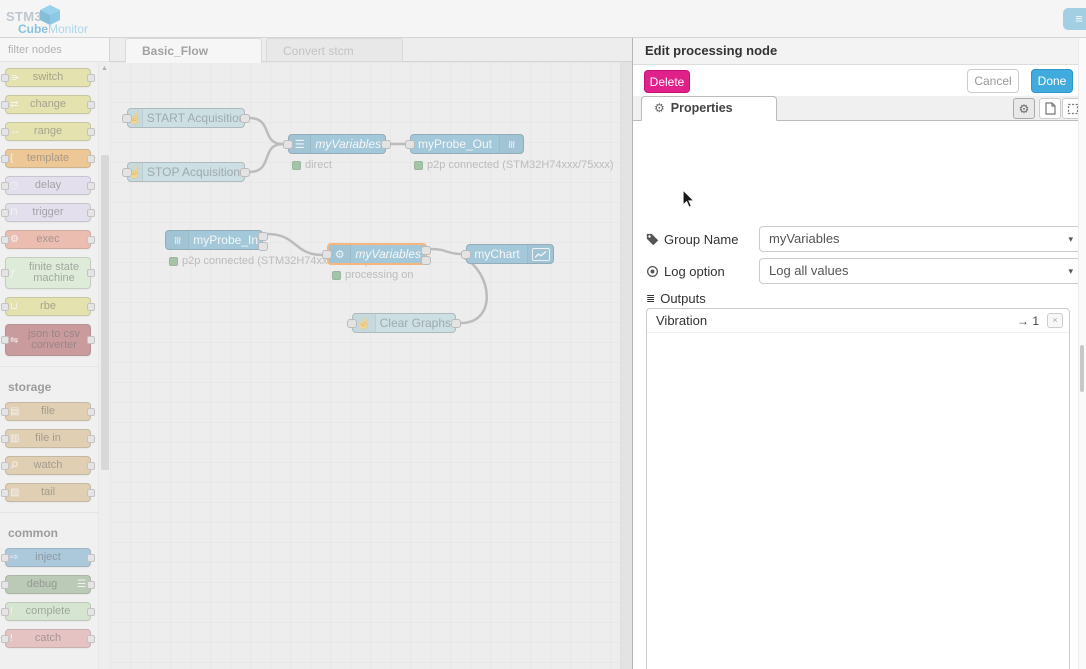 The height and width of the screenshot is (669, 1086). Describe the element at coordinates (11, 611) in the screenshot. I see `complete-icon: !` at that location.